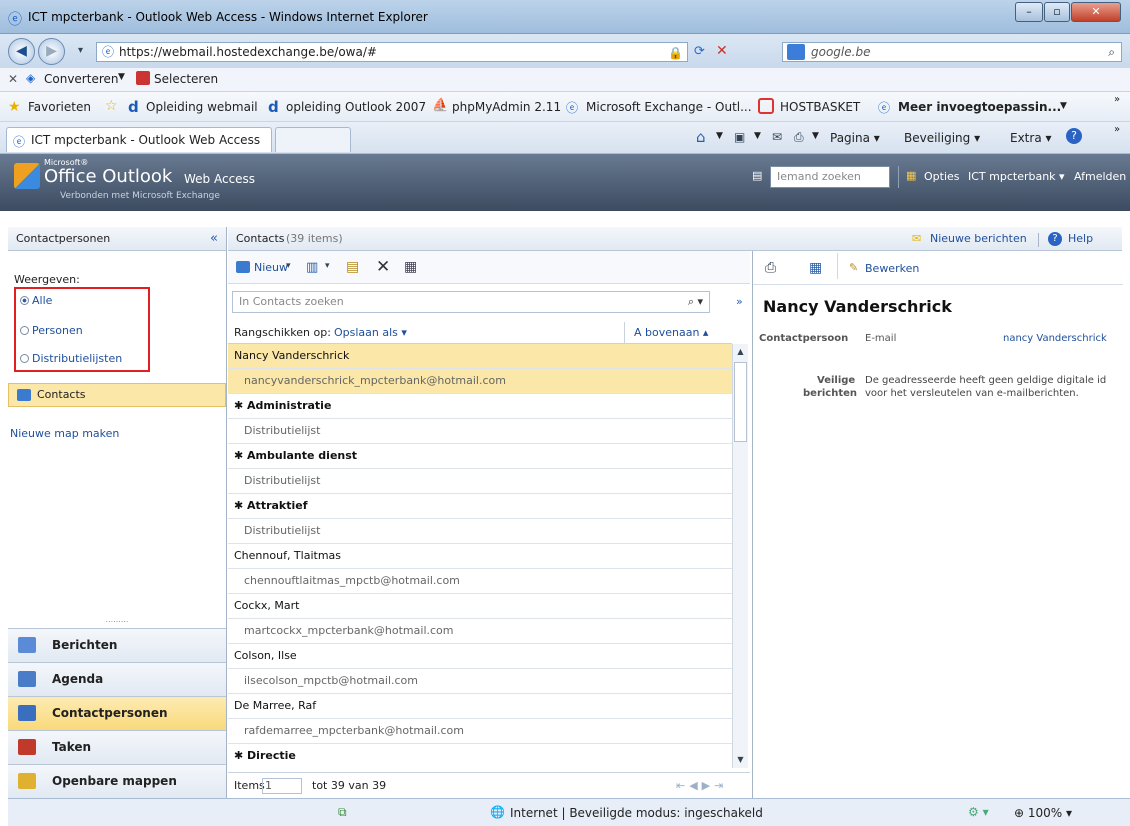 The height and width of the screenshot is (826, 1130). Describe the element at coordinates (480, 606) in the screenshot. I see `contact-row: Cockx, Mart` at that location.